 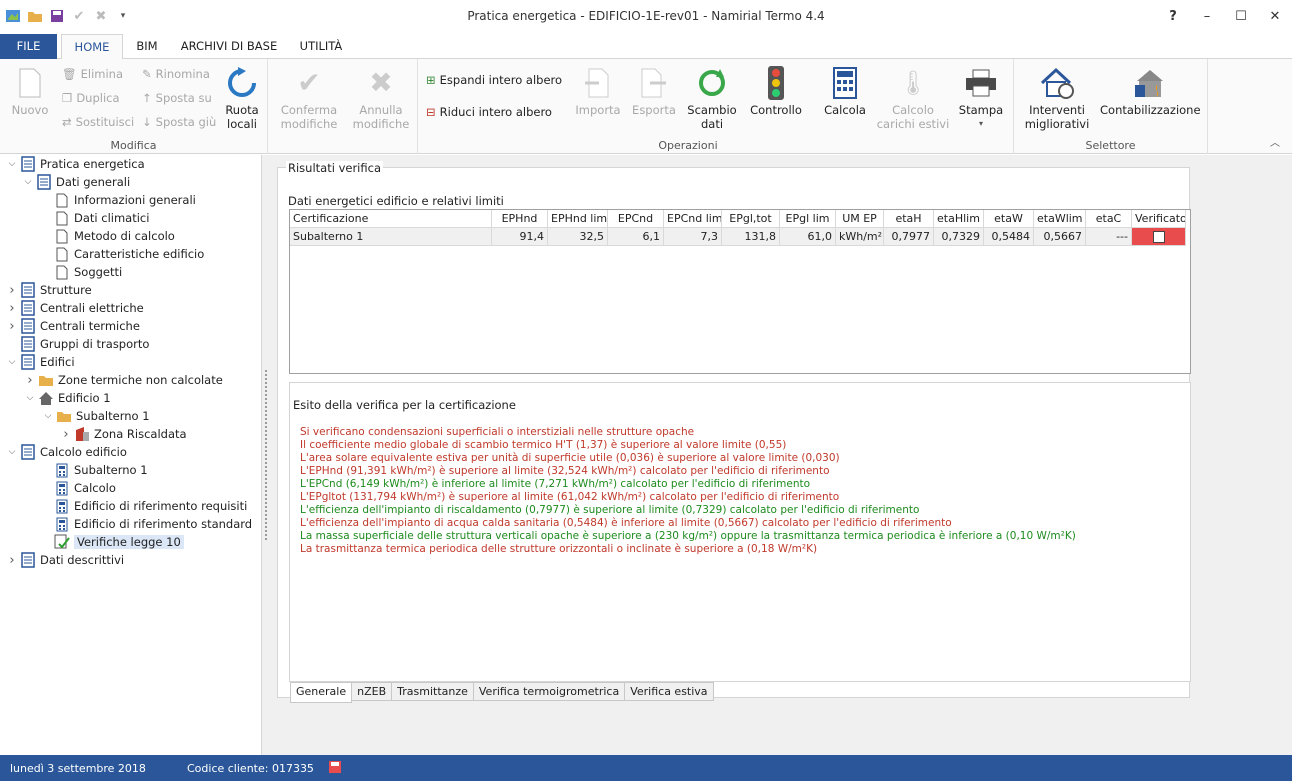 I want to click on annulla-modifiche-button: ✖ Annulla modifiche, so click(x=381, y=98).